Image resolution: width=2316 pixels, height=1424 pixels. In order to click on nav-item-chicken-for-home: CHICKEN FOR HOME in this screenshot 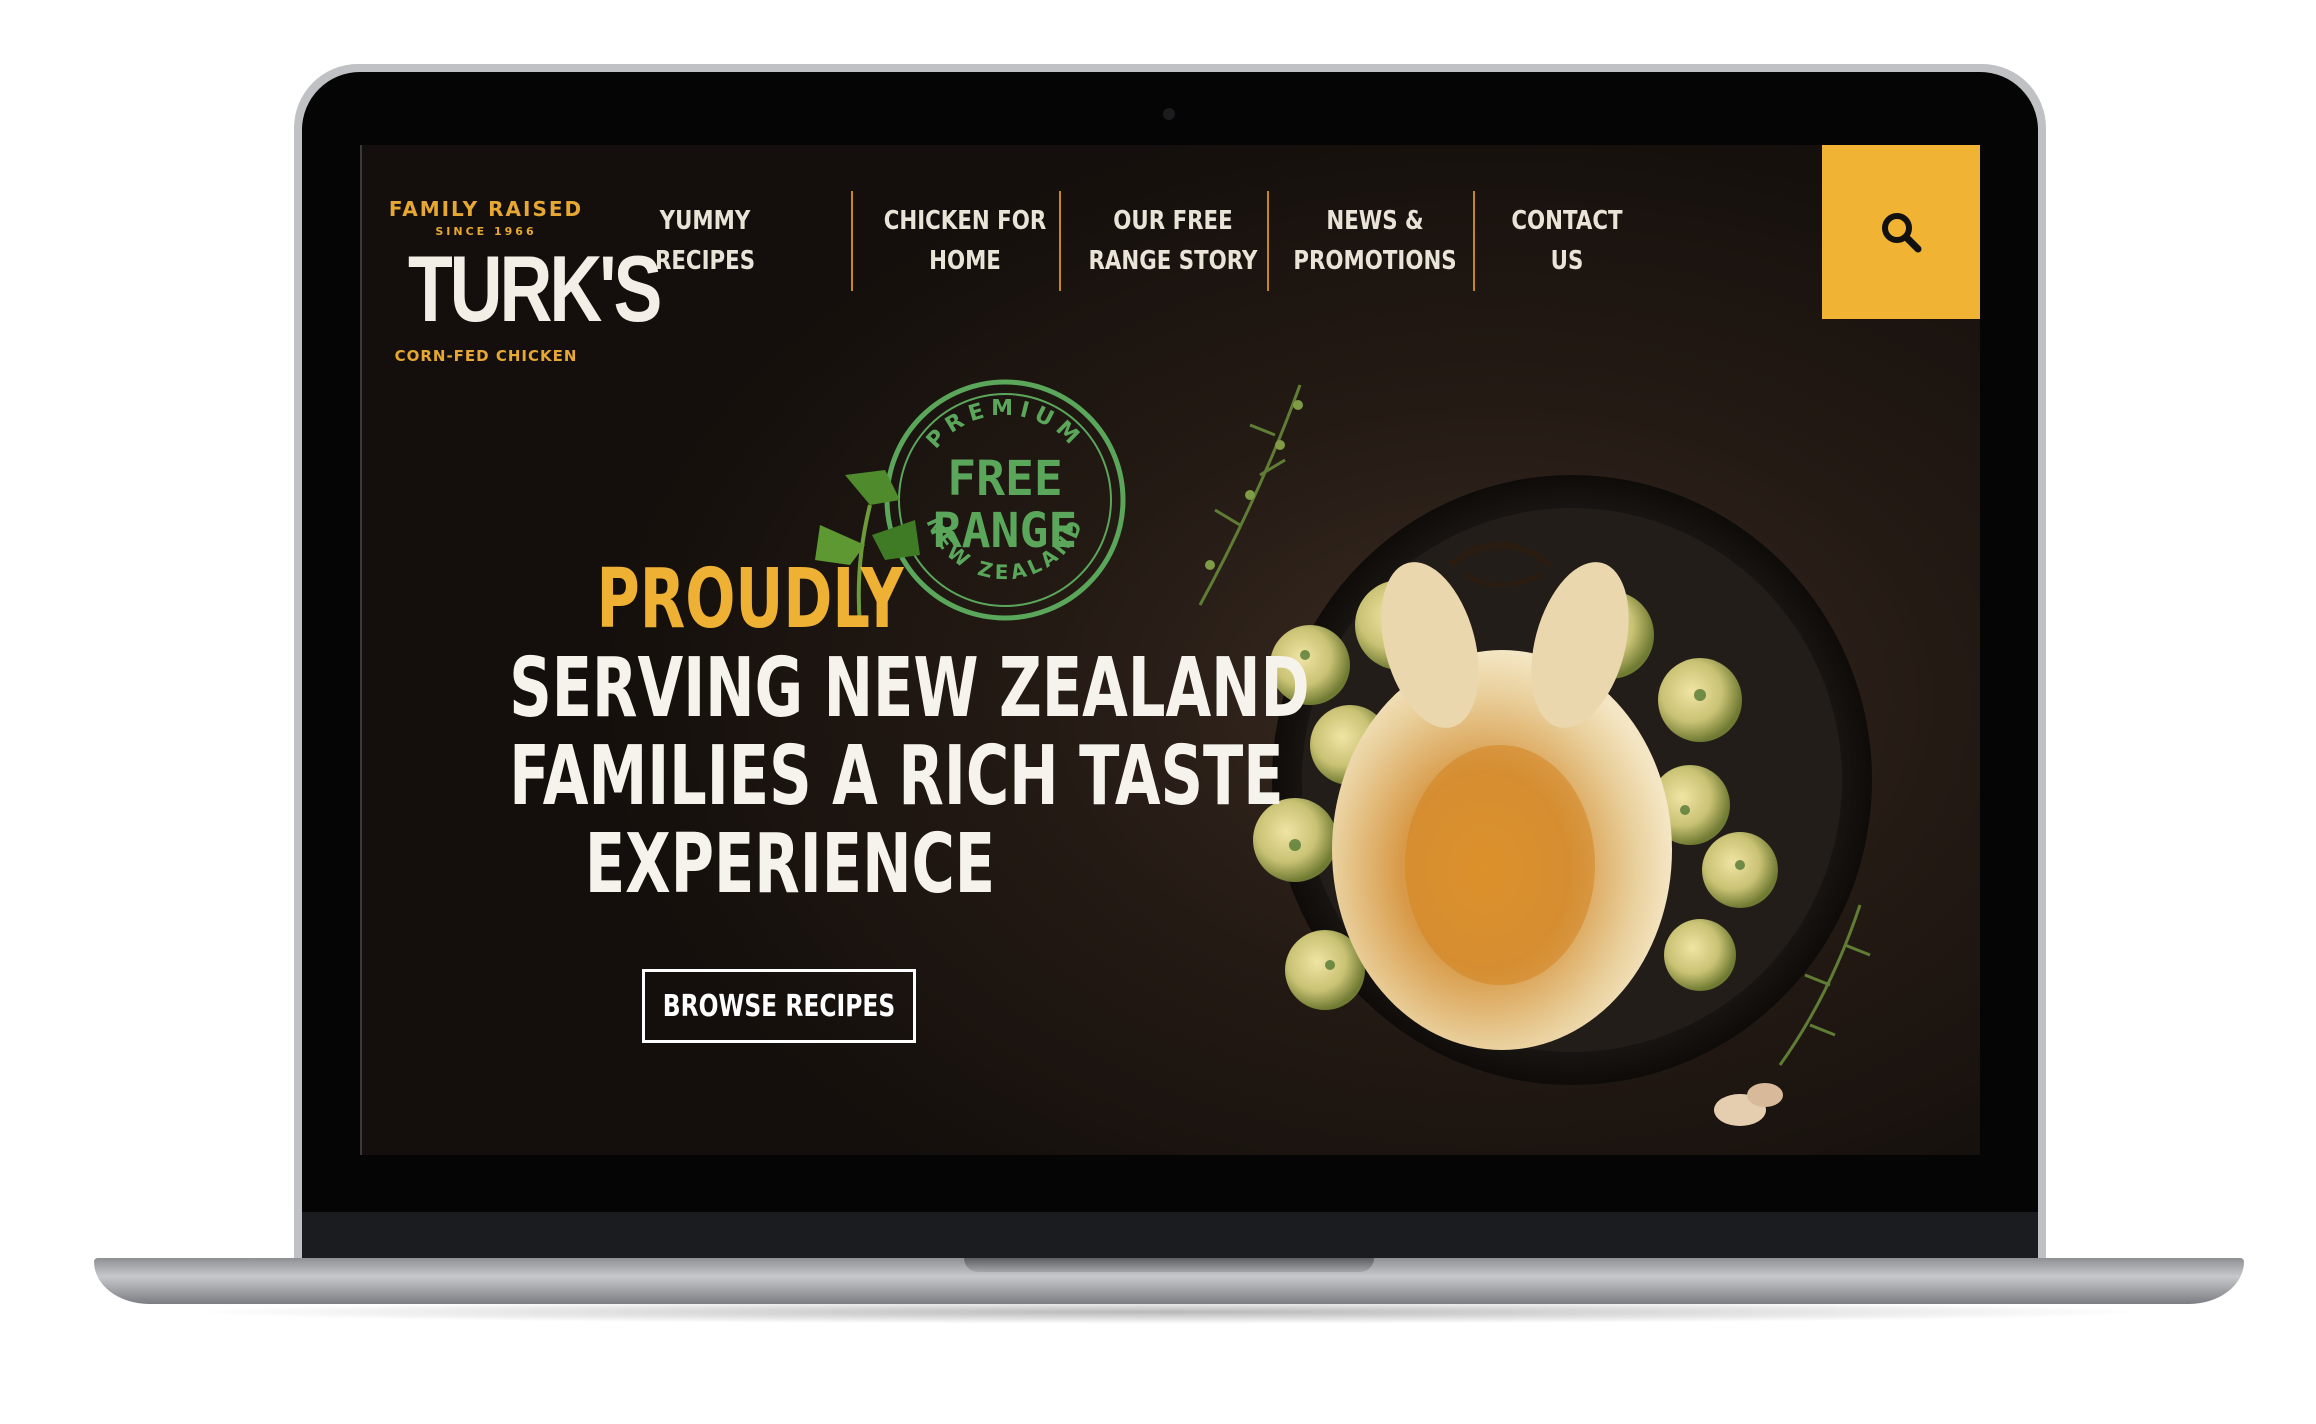, I will do `click(965, 241)`.